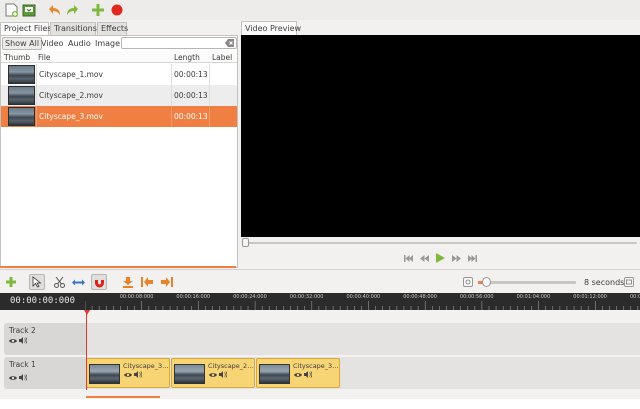  What do you see at coordinates (98, 10) in the screenshot?
I see `add-file-icon` at bounding box center [98, 10].